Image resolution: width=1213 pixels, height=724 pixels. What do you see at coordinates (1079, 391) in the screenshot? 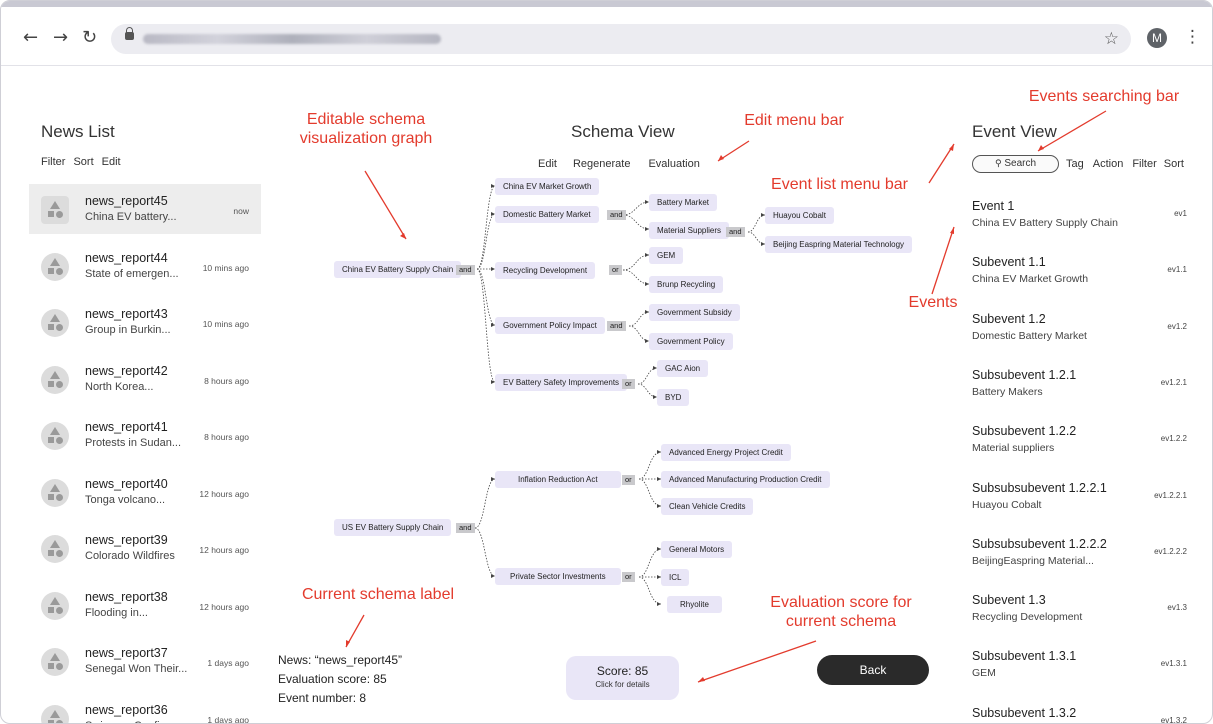
I see `event-item: Subsubevent 1.2.1 Battery Makers ev1.2.1` at bounding box center [1079, 391].